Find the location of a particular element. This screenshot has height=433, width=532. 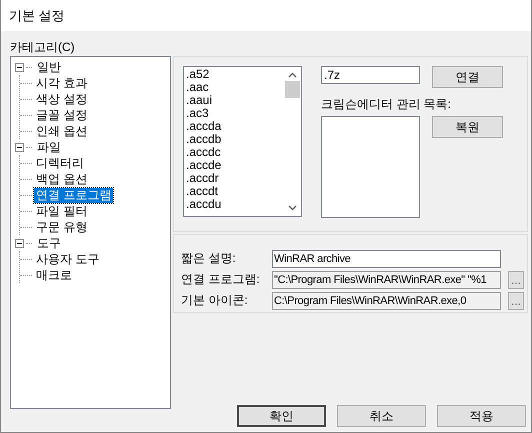

extension-list: .a52 .aac .aaui .ac3 .accda .accdb .accdc .accde .accdr .accdt .accdu is located at coordinates (242, 141).